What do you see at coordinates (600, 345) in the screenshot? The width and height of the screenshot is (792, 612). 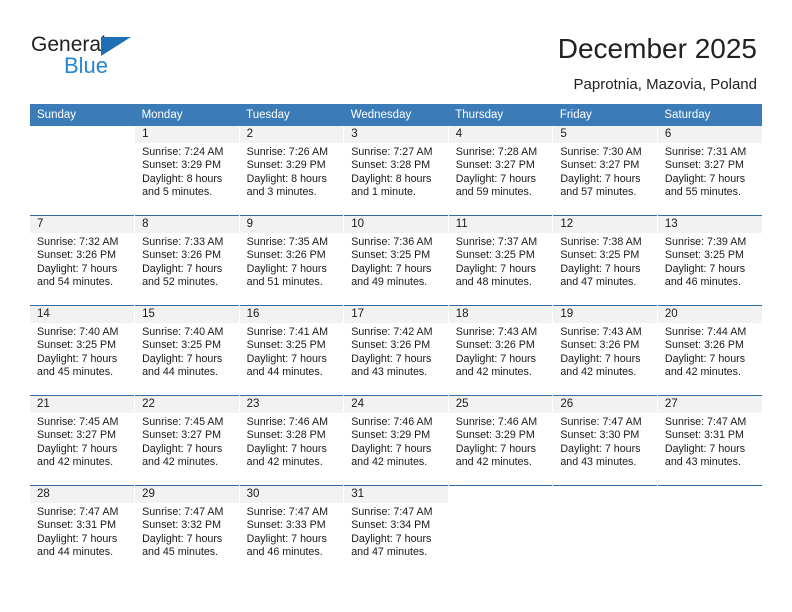 I see `sunset-text: Sunset: 3:26 PM` at bounding box center [600, 345].